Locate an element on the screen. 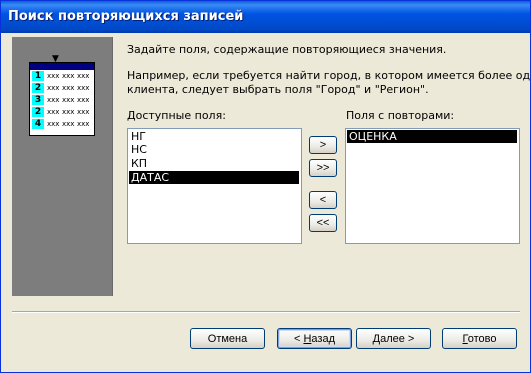  row-number: 3 is located at coordinates (38, 100).